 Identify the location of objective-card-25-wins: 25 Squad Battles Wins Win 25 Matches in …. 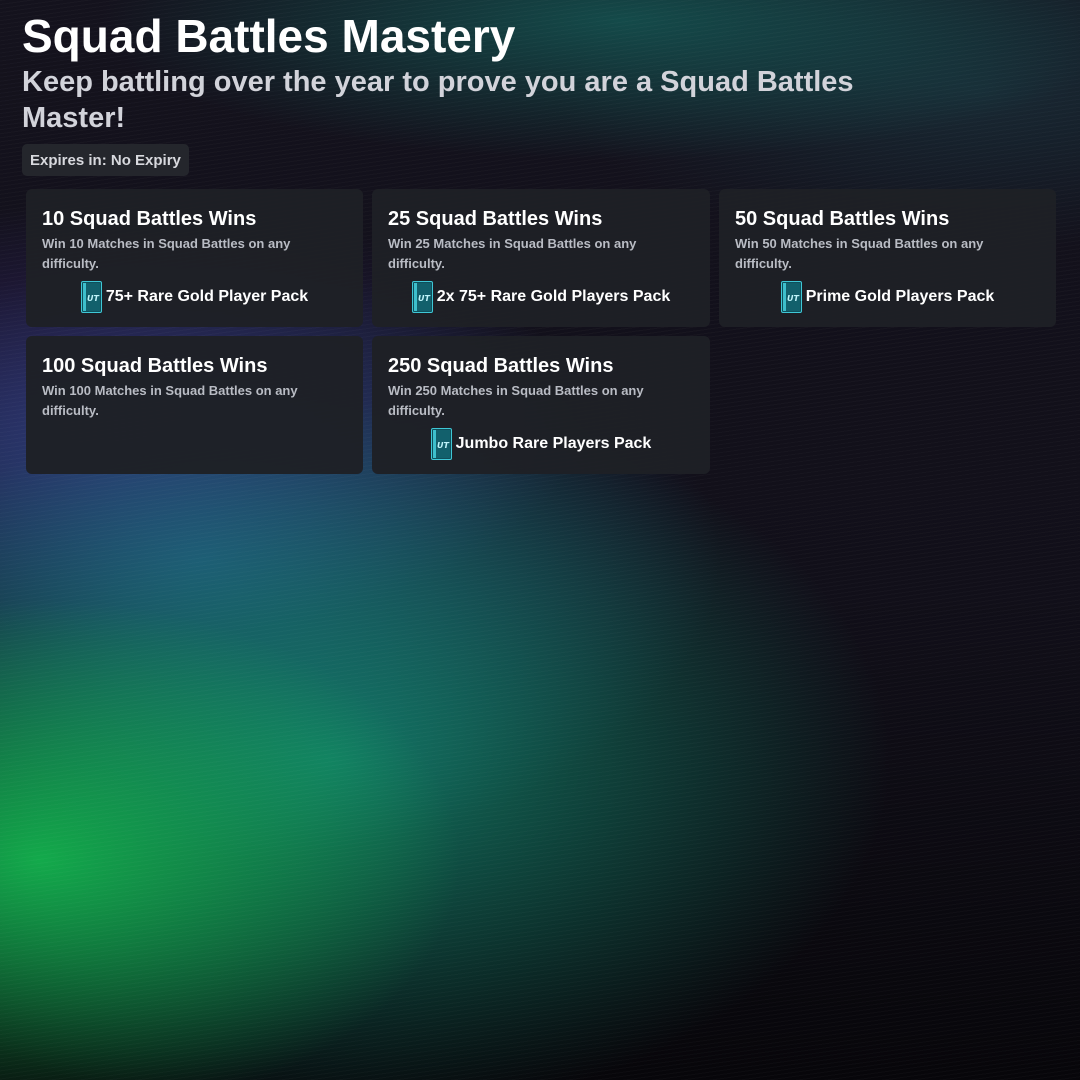
(541, 258).